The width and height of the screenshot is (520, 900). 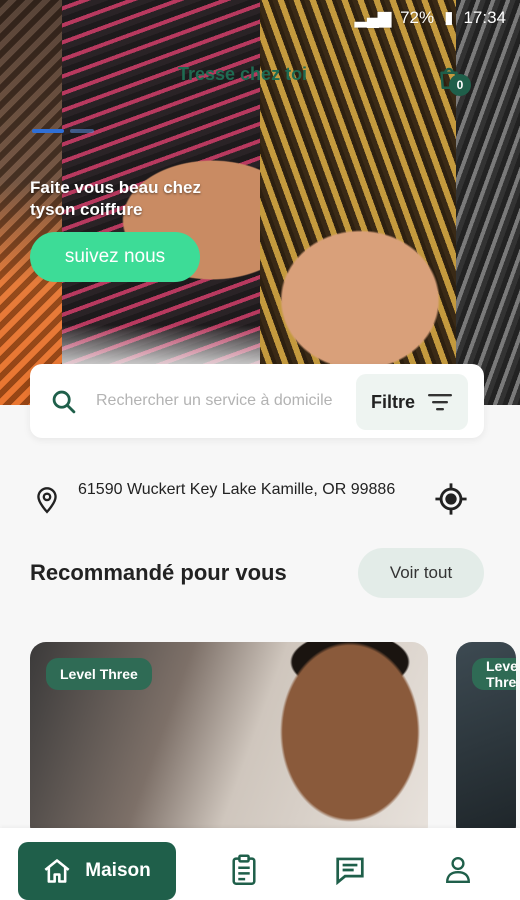 I want to click on nav-home-label: Maison, so click(x=118, y=870).